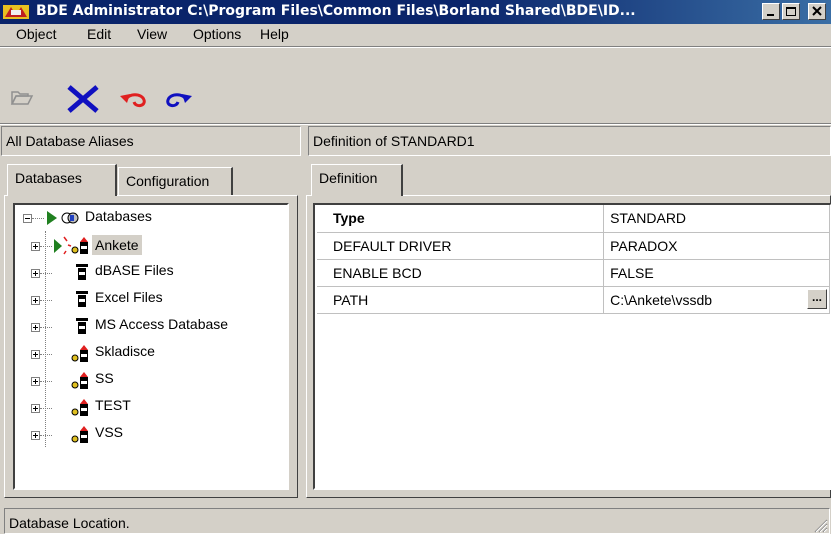 The height and width of the screenshot is (534, 831). I want to click on menu-edit: Edit, so click(99, 34).